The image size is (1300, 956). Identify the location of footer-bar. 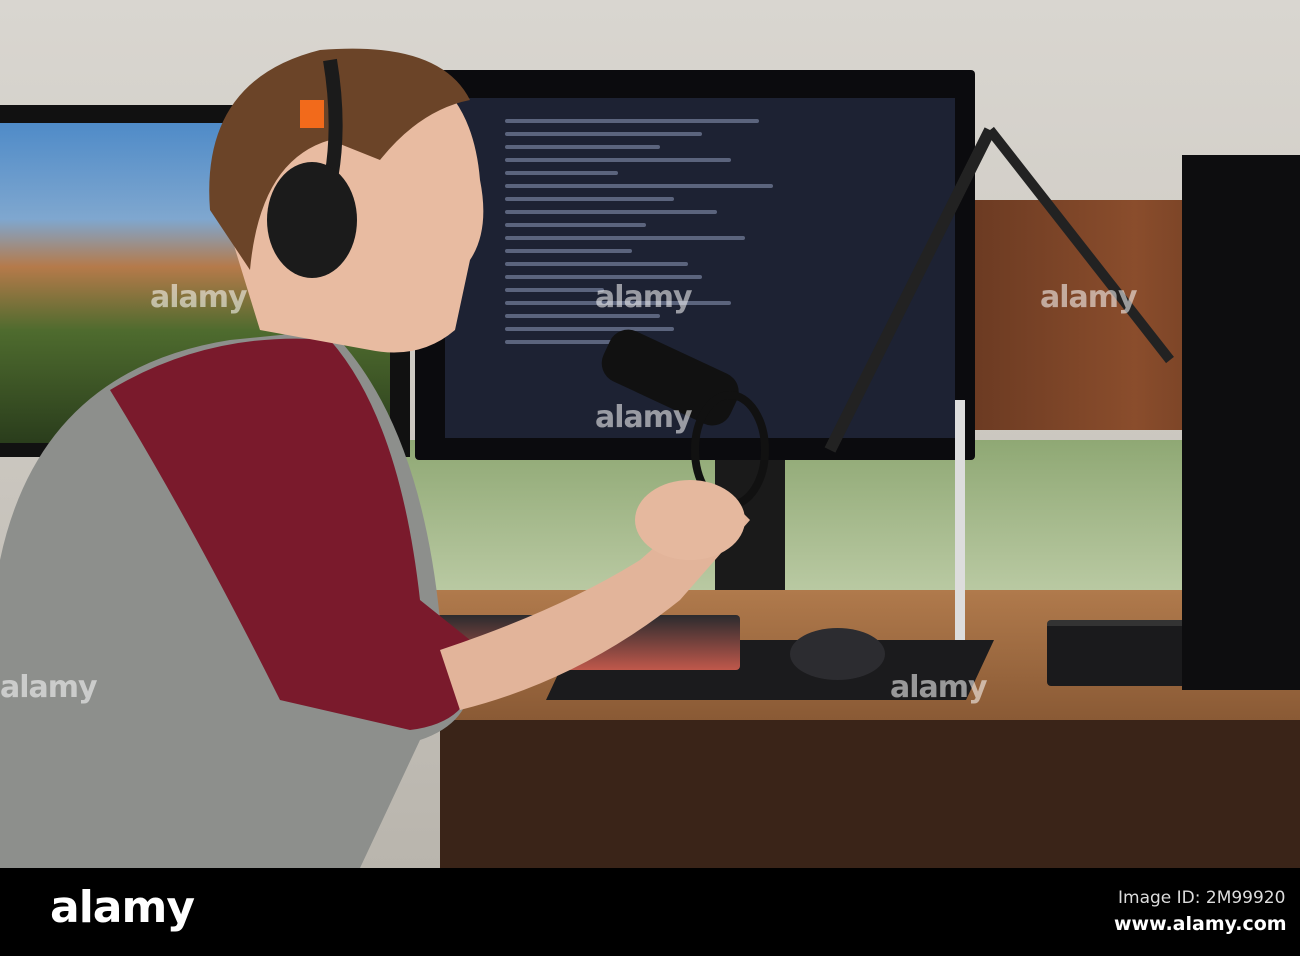
(650, 912).